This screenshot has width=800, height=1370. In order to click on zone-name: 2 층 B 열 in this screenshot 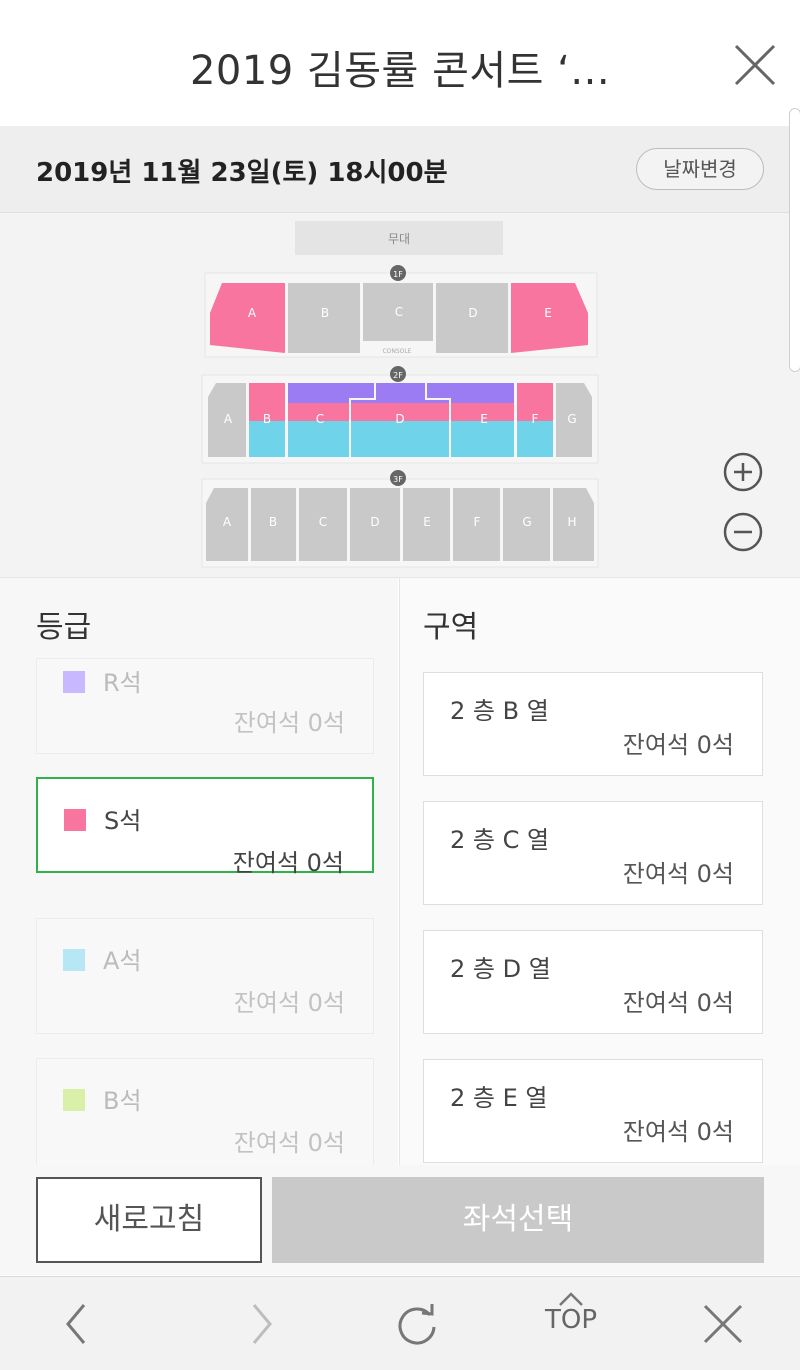, I will do `click(499, 711)`.